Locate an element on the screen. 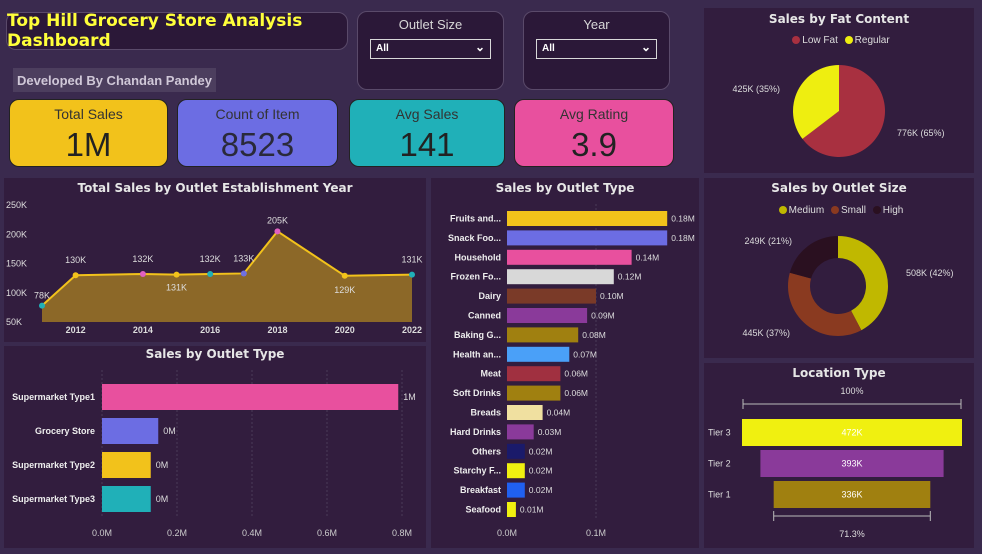 This screenshot has height=554, width=982. kpi-value: 8523 is located at coordinates (257, 144).